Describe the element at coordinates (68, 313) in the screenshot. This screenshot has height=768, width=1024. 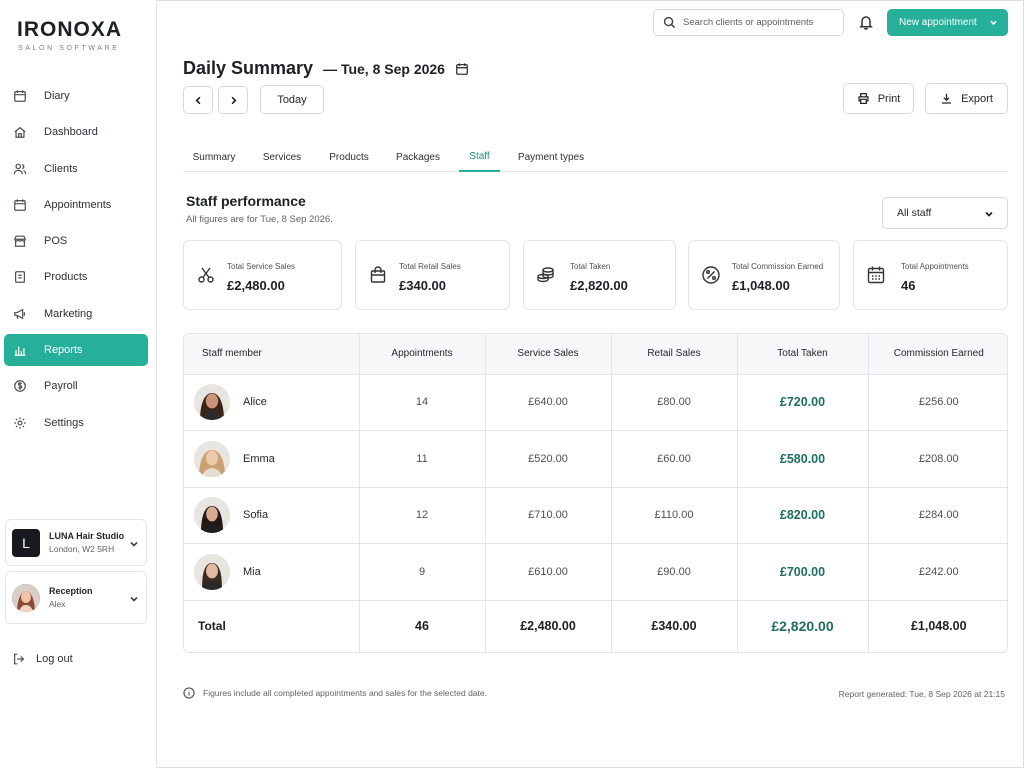
I see `sidebar-item-label: Marketing` at that location.